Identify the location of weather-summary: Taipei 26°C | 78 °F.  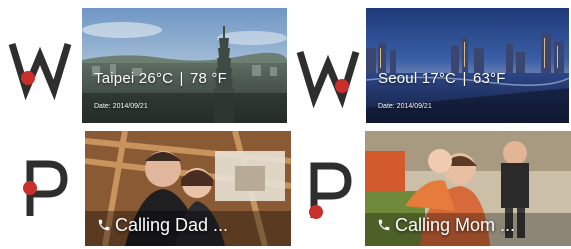
(160, 78).